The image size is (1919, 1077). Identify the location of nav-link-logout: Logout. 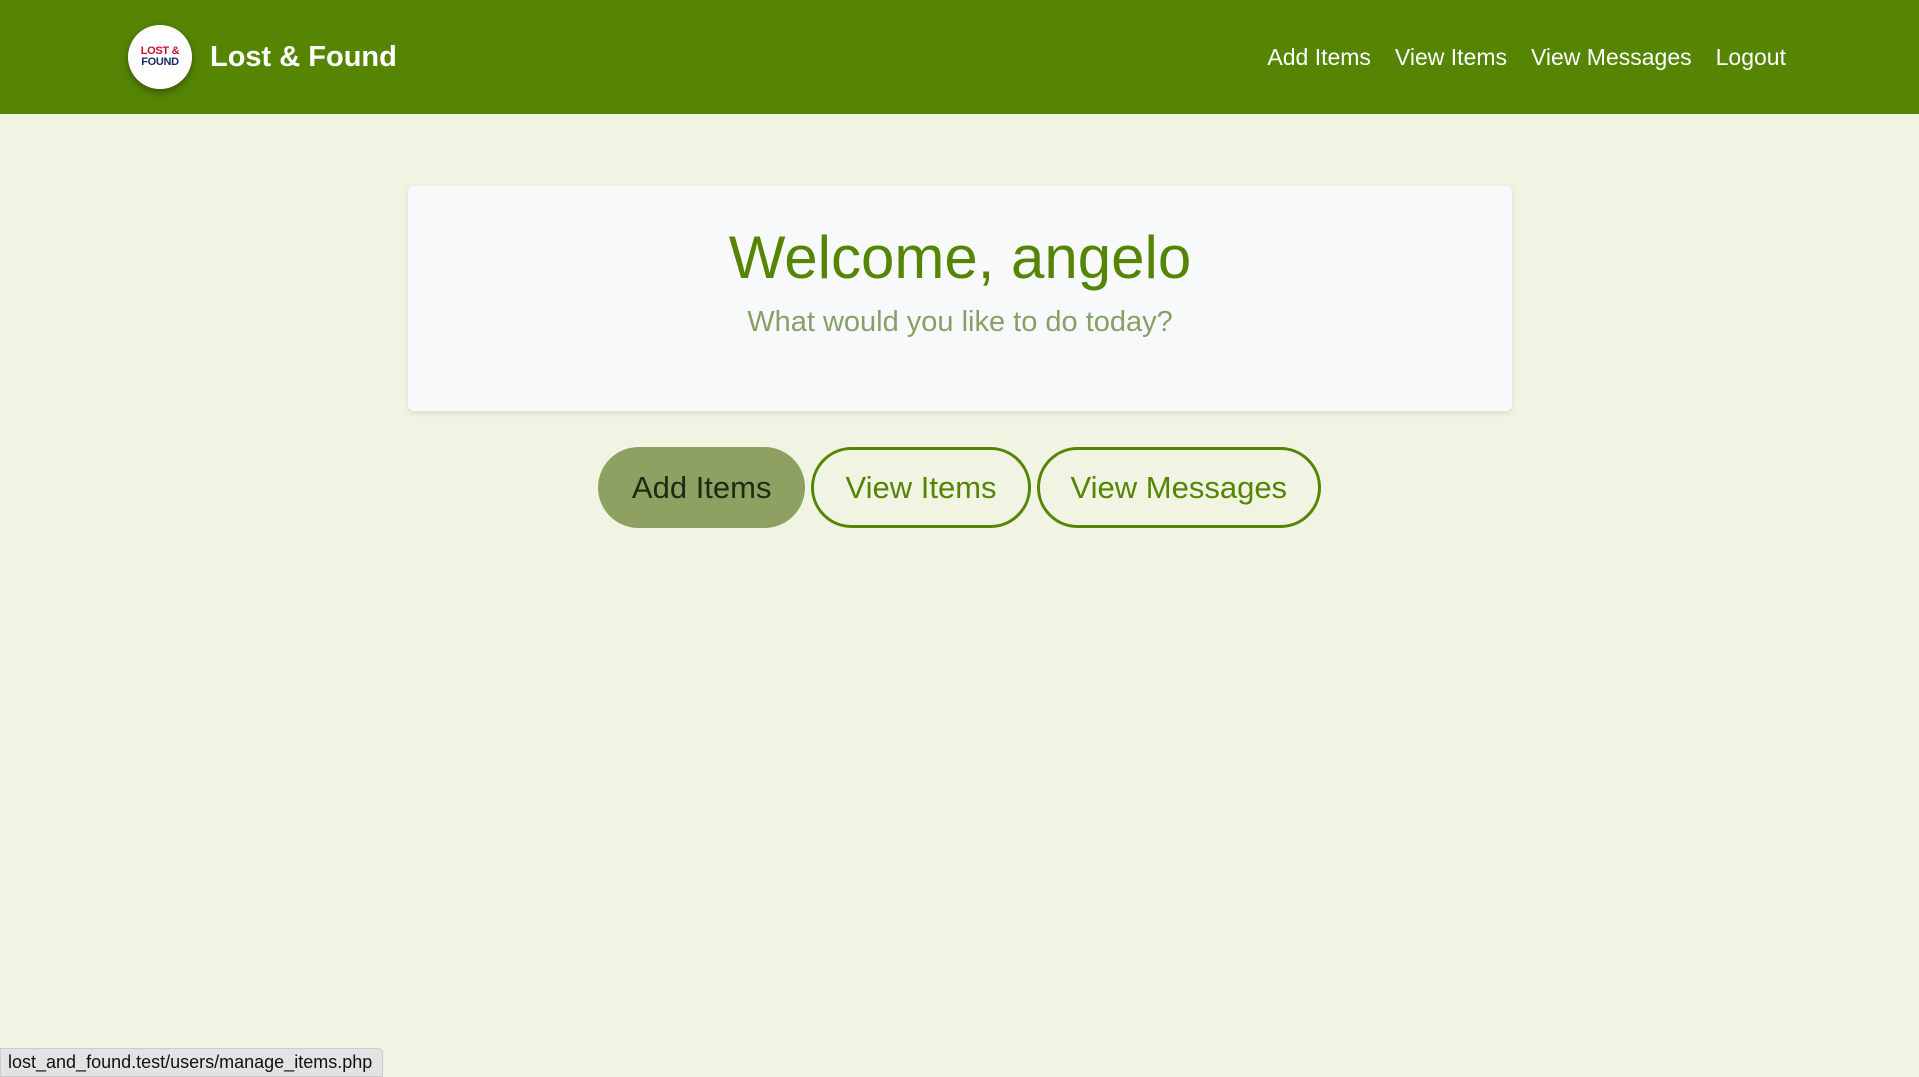
(1751, 57).